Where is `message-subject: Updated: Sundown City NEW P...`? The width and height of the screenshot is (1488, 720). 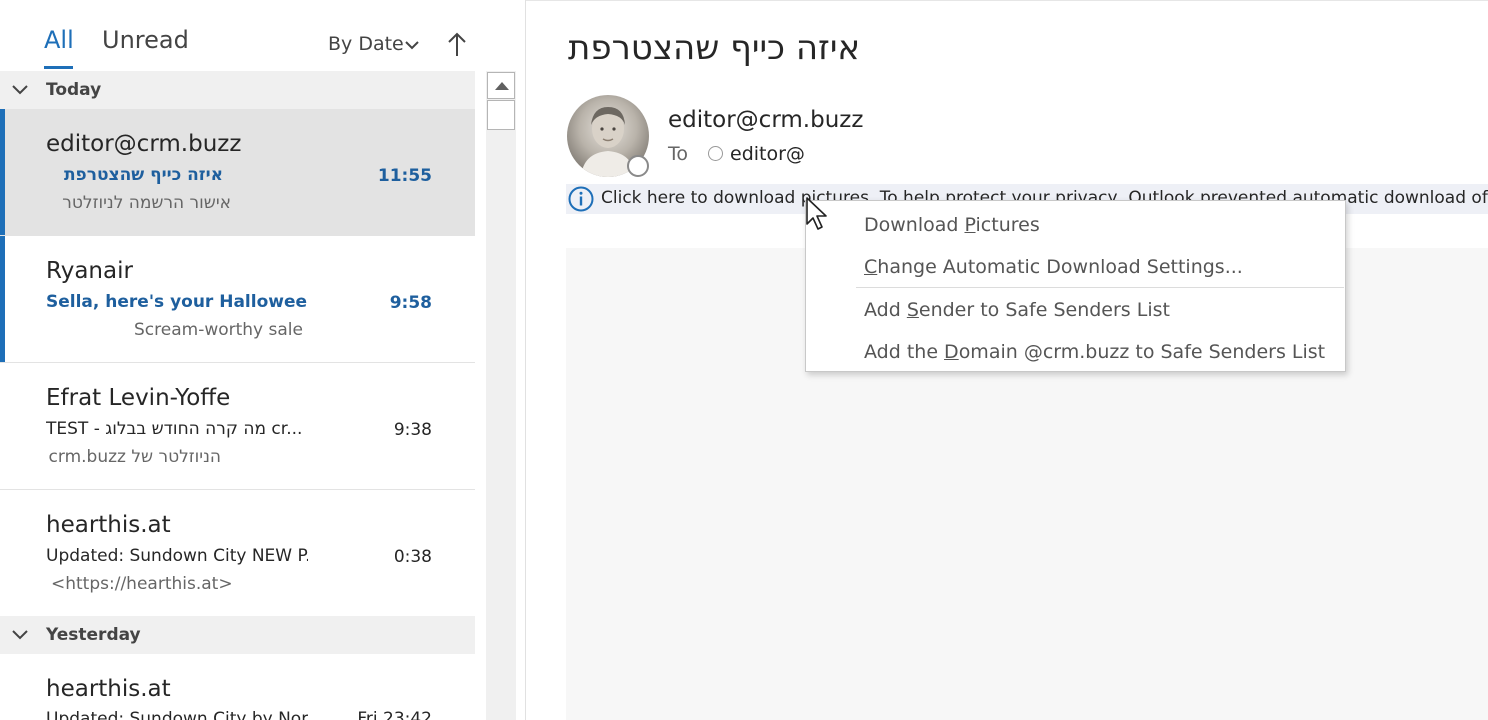
message-subject: Updated: Sundown City NEW P... is located at coordinates (177, 556).